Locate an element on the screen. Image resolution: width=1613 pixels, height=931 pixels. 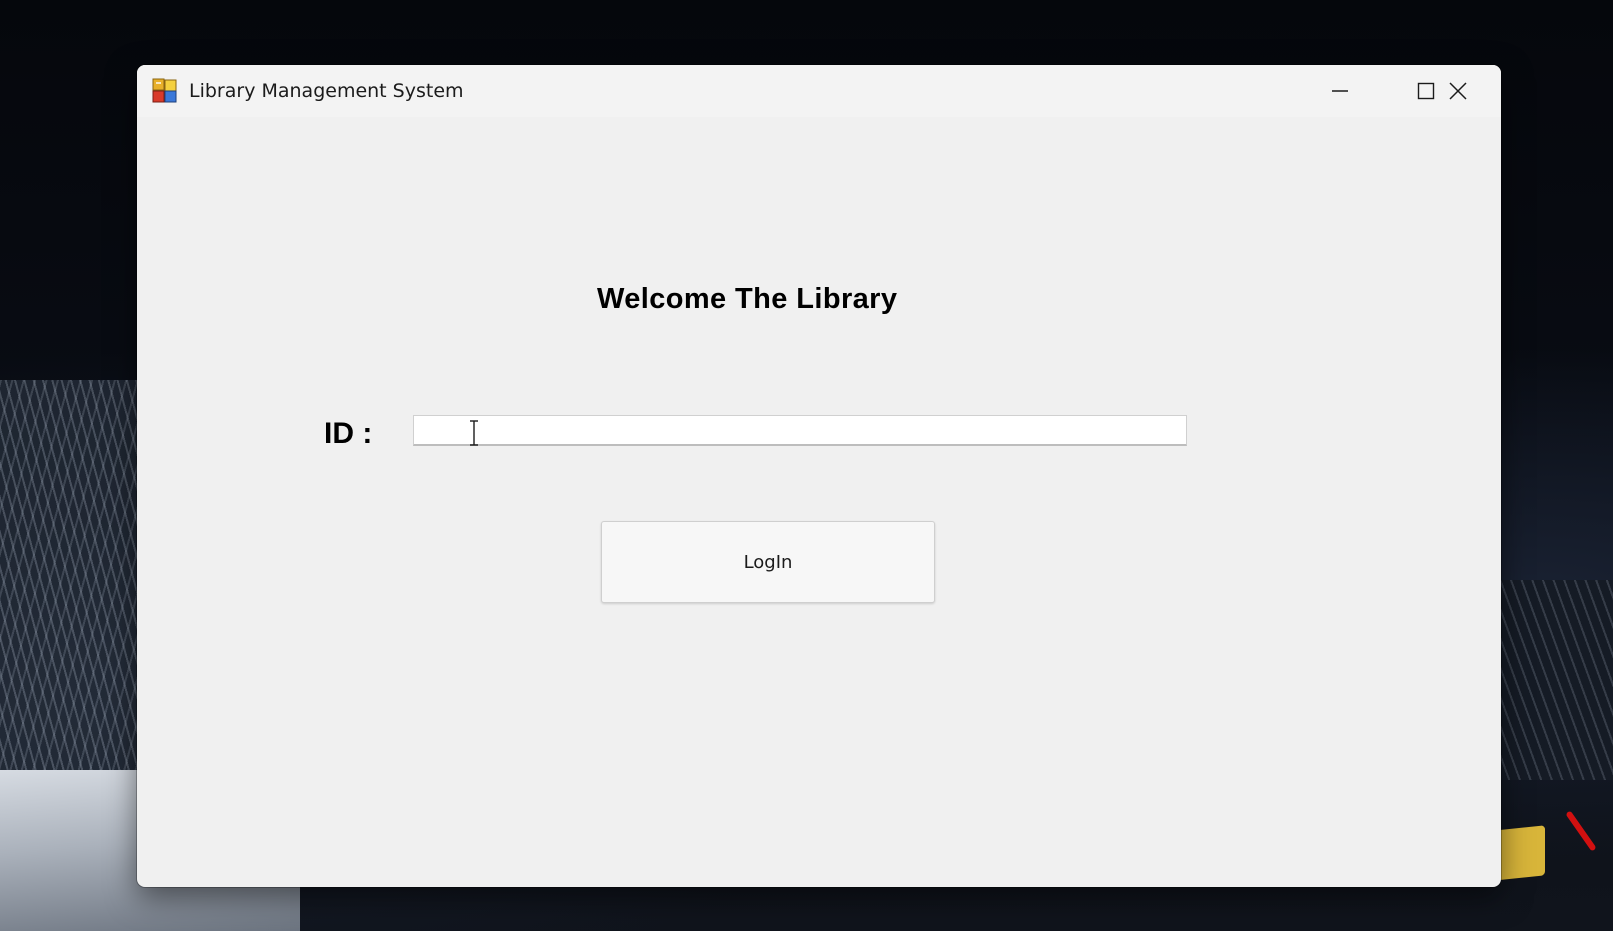
welcome-heading: Welcome The Library is located at coordinates (747, 299).